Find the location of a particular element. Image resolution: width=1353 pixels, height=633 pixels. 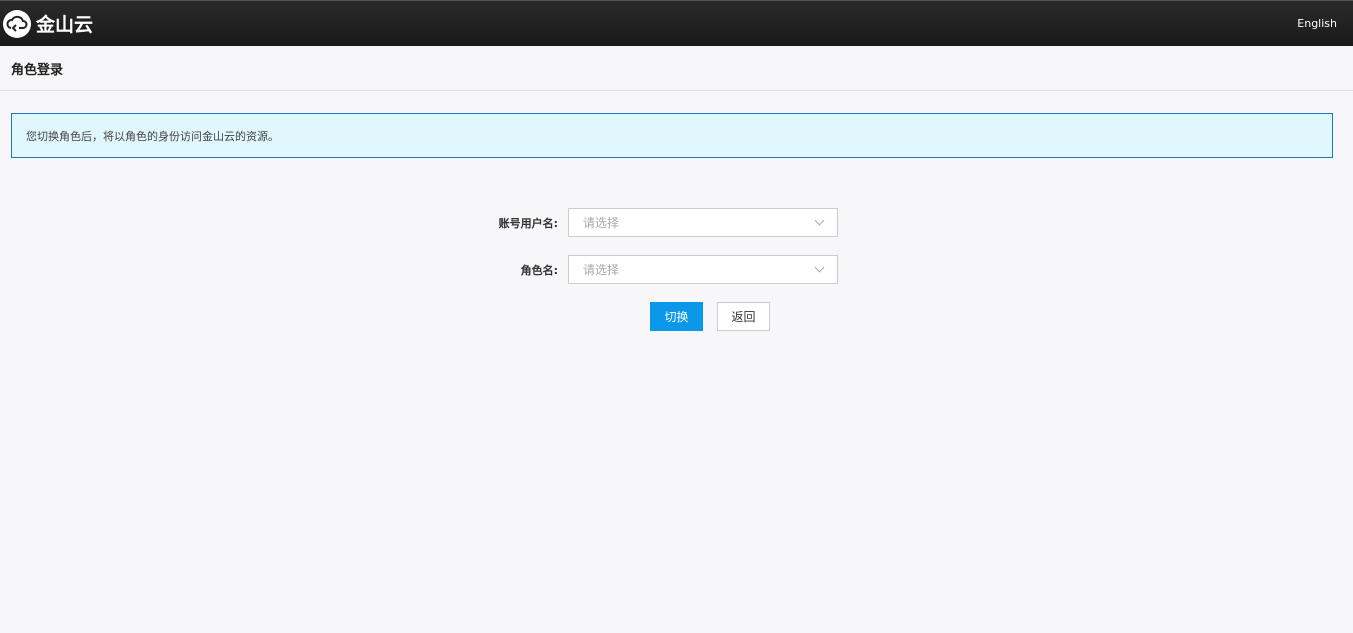

role-select: 请选择 is located at coordinates (703, 269).